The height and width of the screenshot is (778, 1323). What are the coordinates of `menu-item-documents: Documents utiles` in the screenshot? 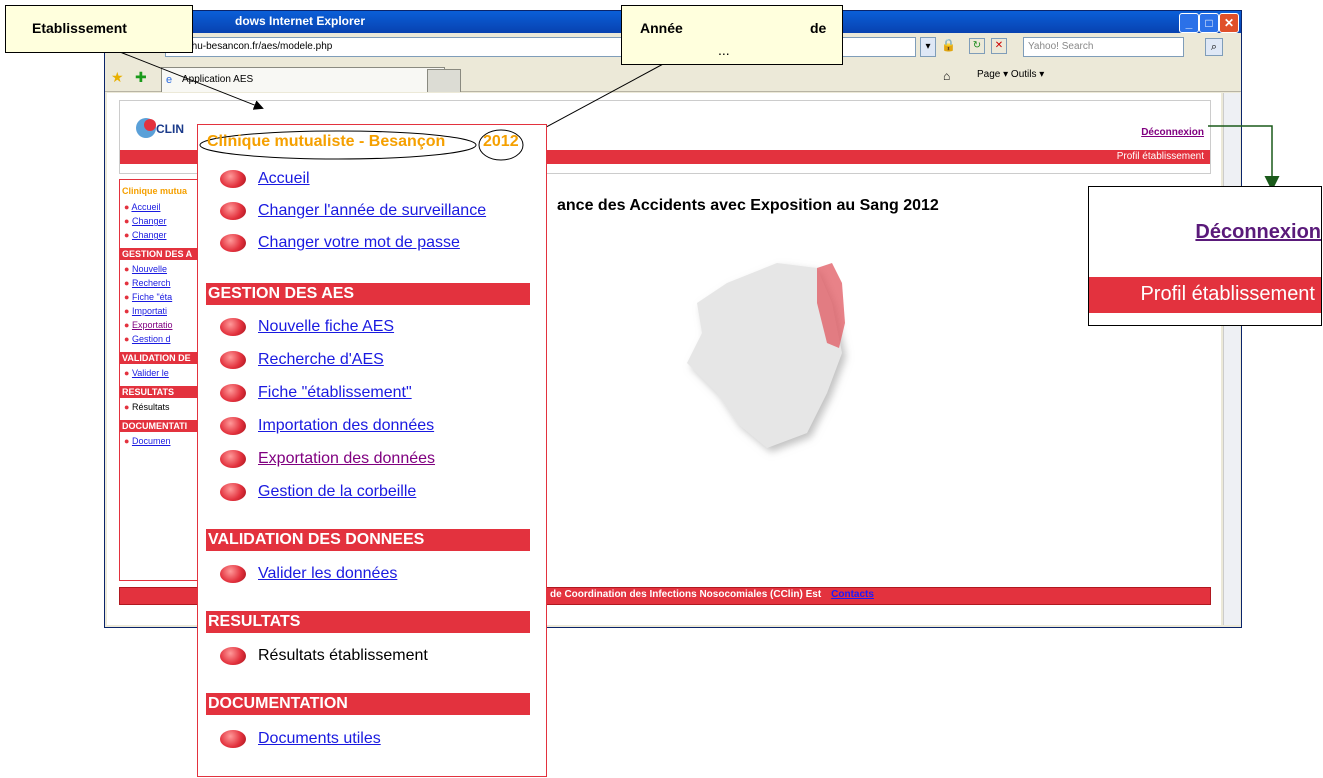 It's located at (300, 739).